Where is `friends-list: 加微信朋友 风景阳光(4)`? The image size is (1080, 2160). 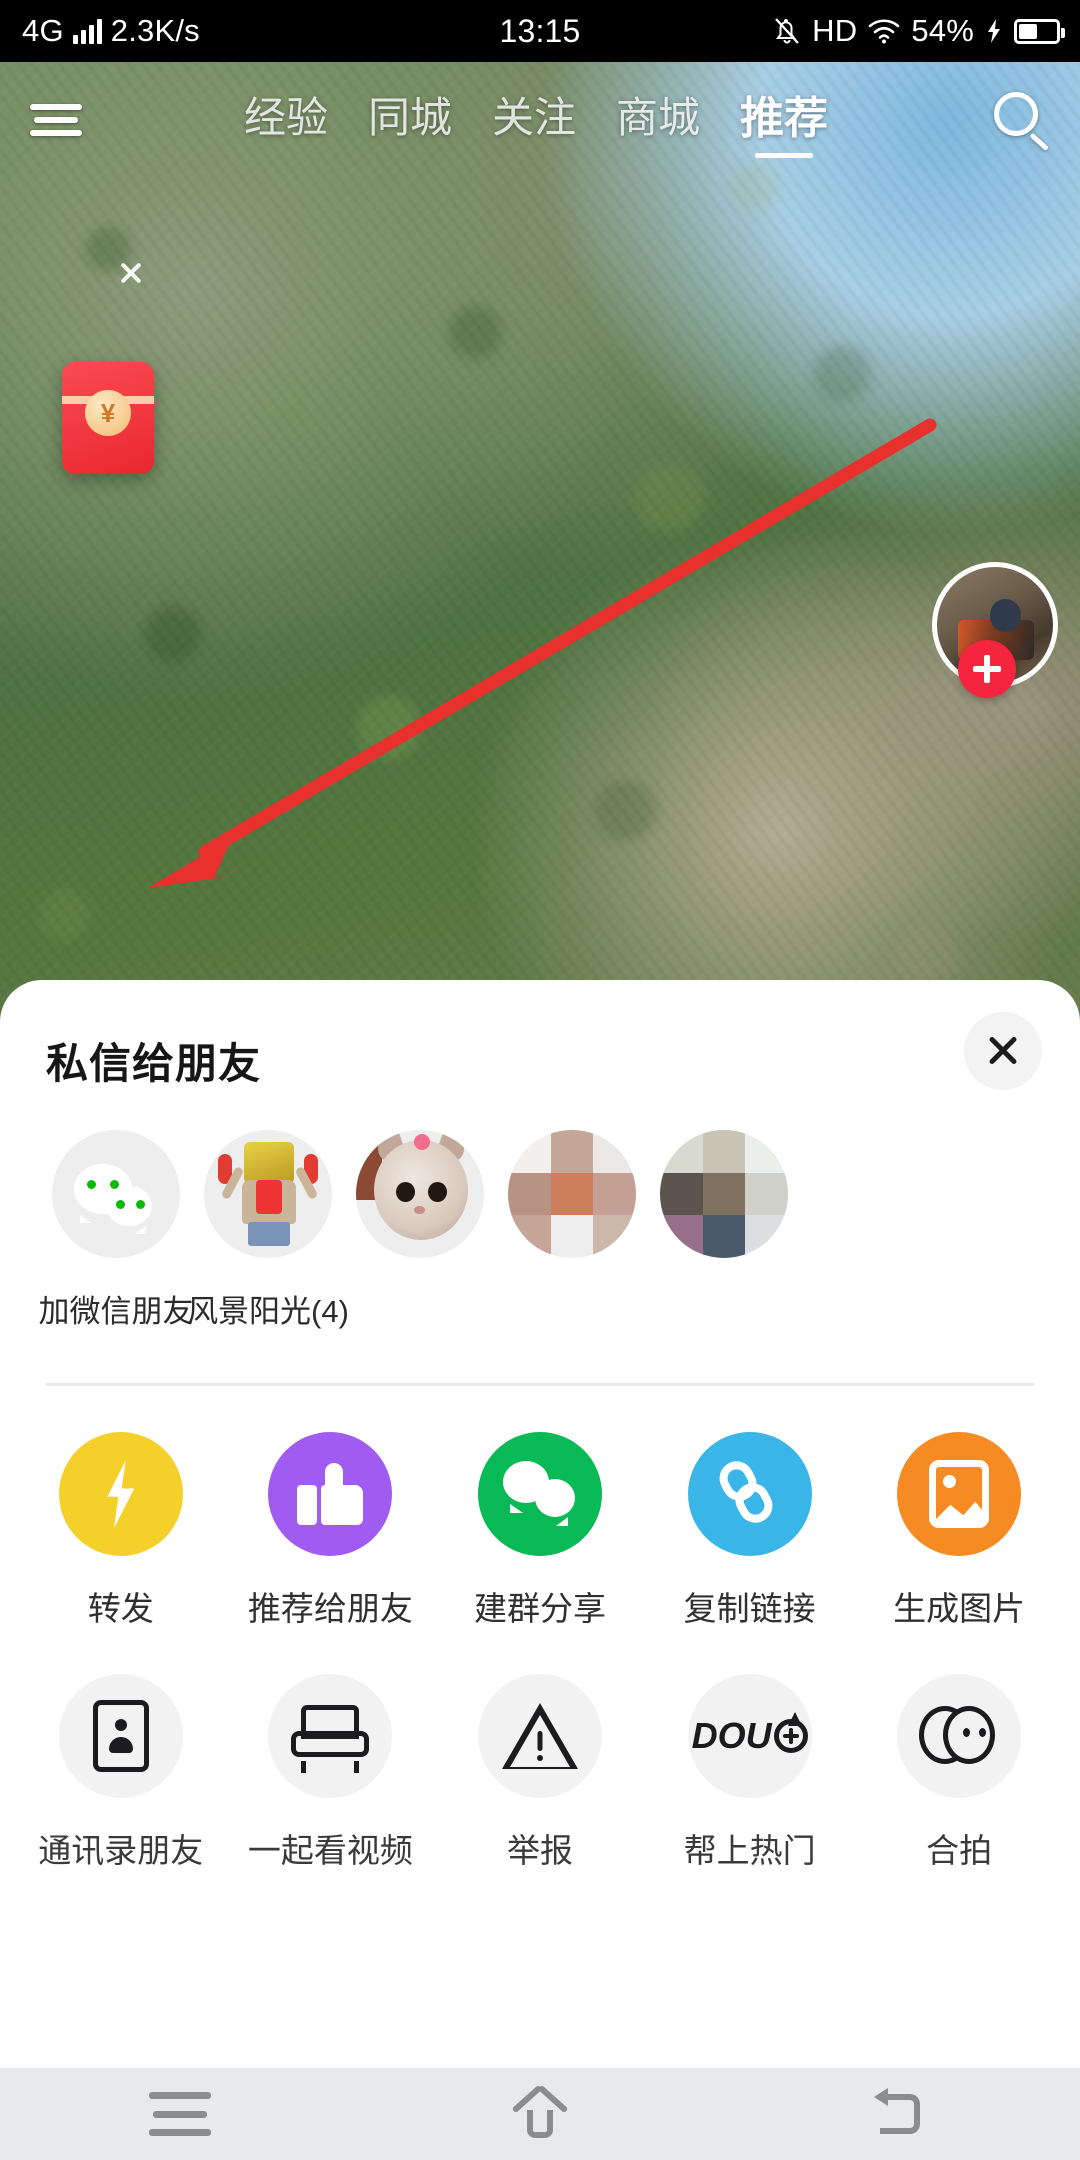 friends-list: 加微信朋友 风景阳光(4) is located at coordinates (540, 1230).